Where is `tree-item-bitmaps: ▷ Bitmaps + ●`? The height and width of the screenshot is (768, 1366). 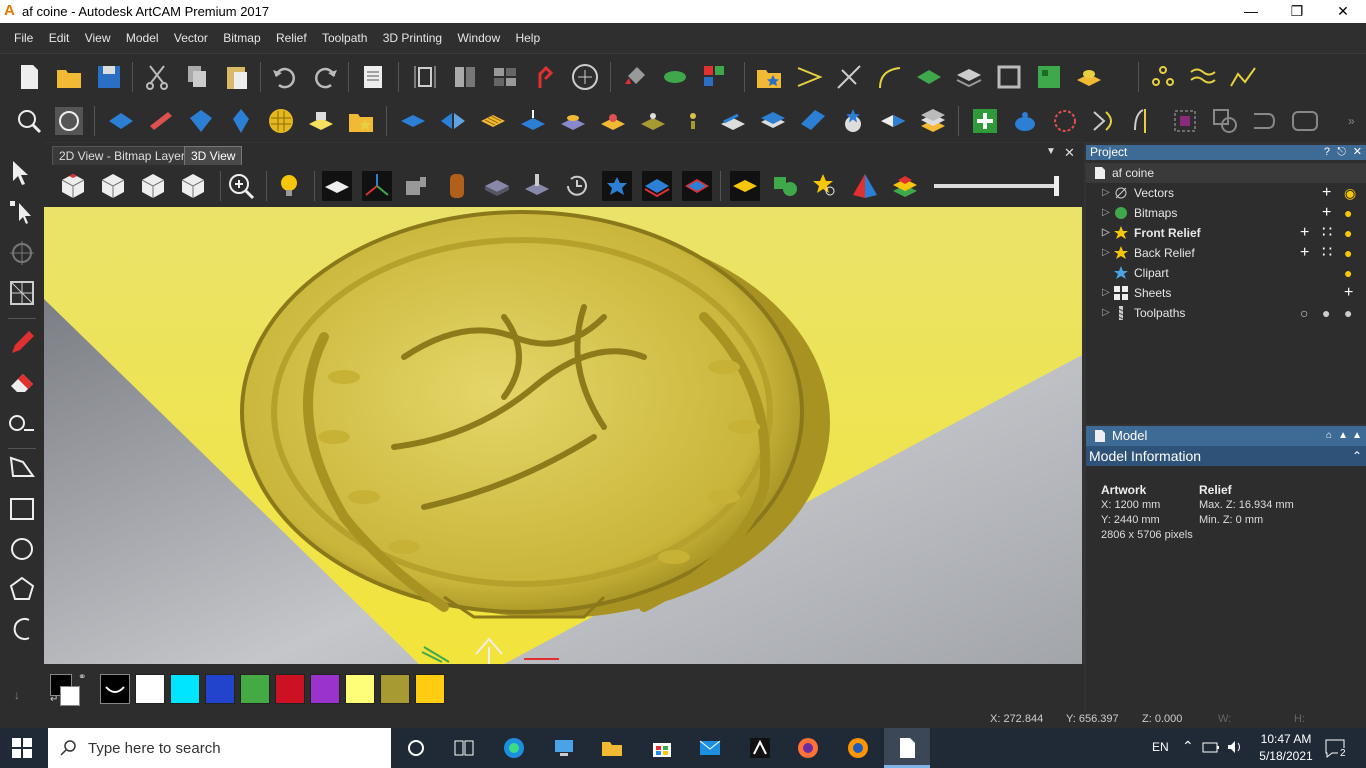
tree-item-bitmaps: ▷ Bitmaps + ● is located at coordinates (1226, 213).